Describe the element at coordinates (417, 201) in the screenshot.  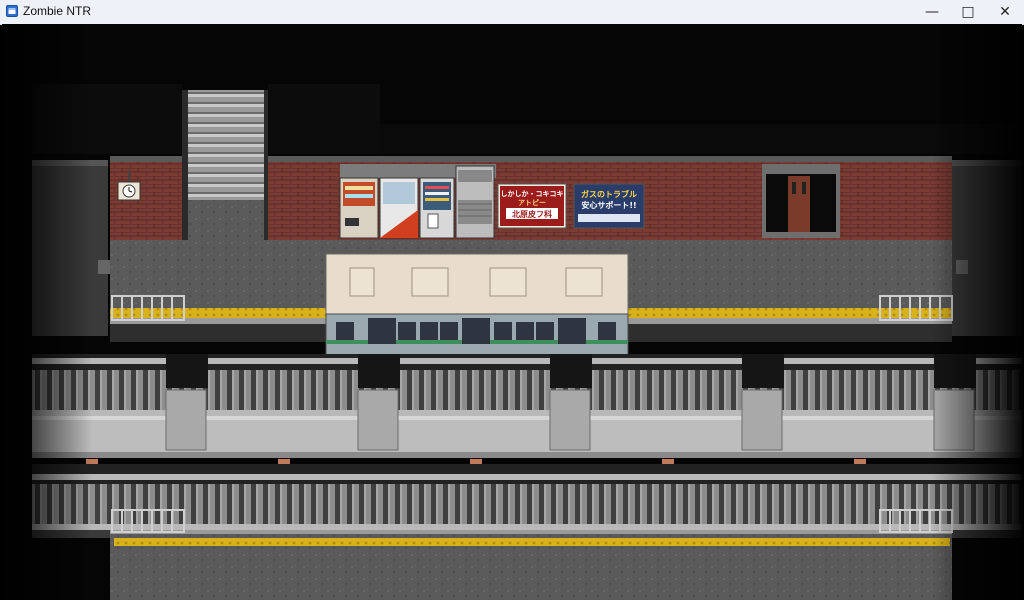
I see `vending-machines` at that location.